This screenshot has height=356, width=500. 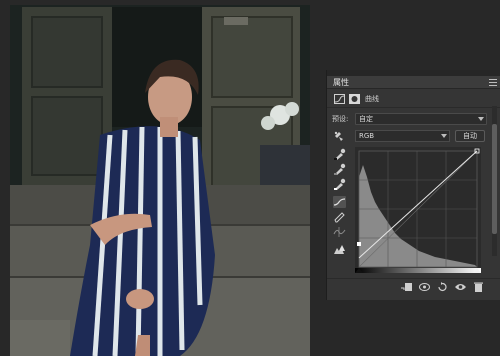 What do you see at coordinates (339, 136) in the screenshot?
I see `on-image-adjust-icon` at bounding box center [339, 136].